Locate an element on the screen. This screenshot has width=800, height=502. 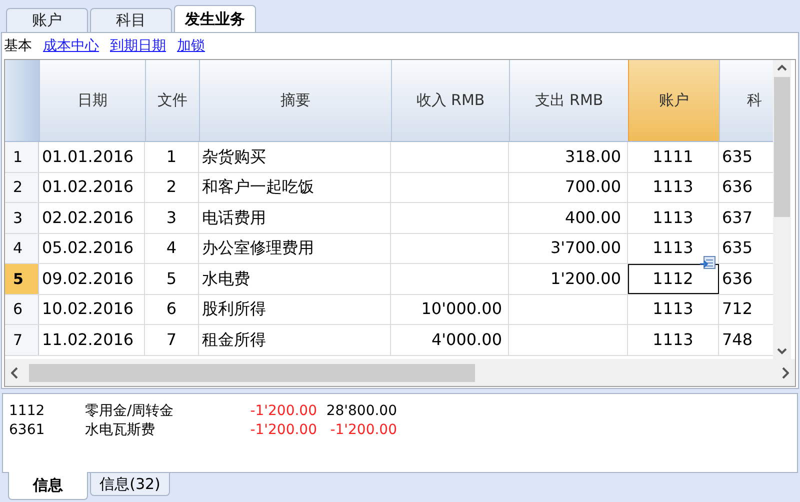
balance: -1'200.00 is located at coordinates (363, 430).